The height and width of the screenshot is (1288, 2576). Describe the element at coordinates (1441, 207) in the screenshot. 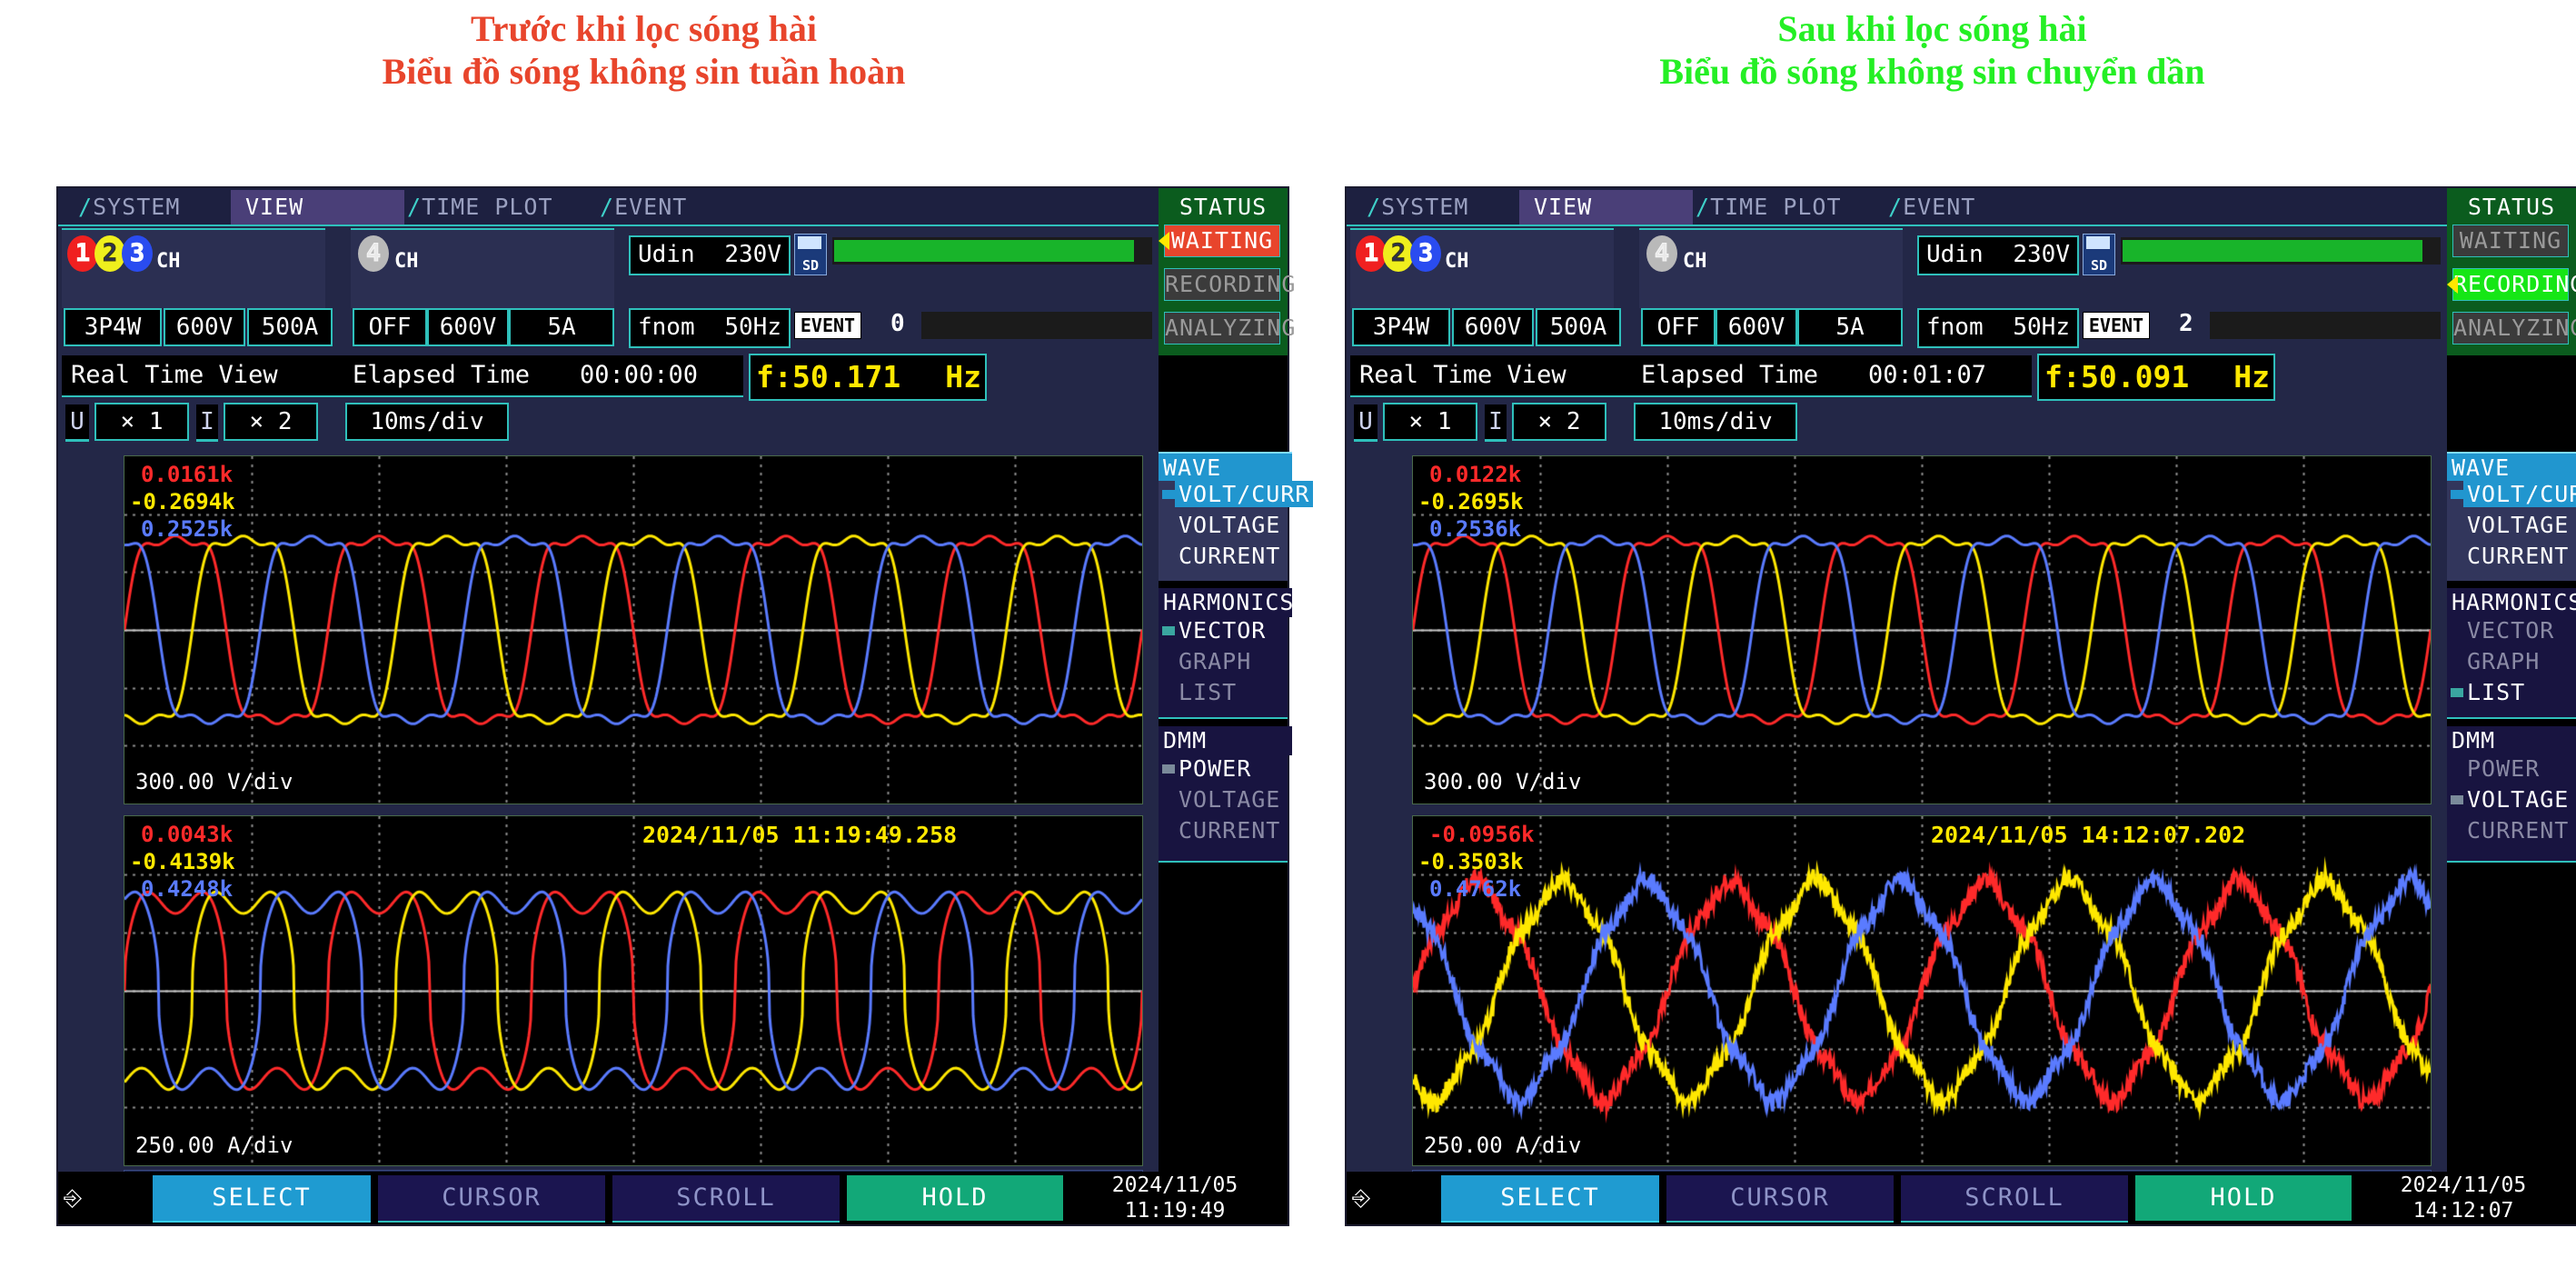

I see `tab-system-right: /SYSTEM` at that location.